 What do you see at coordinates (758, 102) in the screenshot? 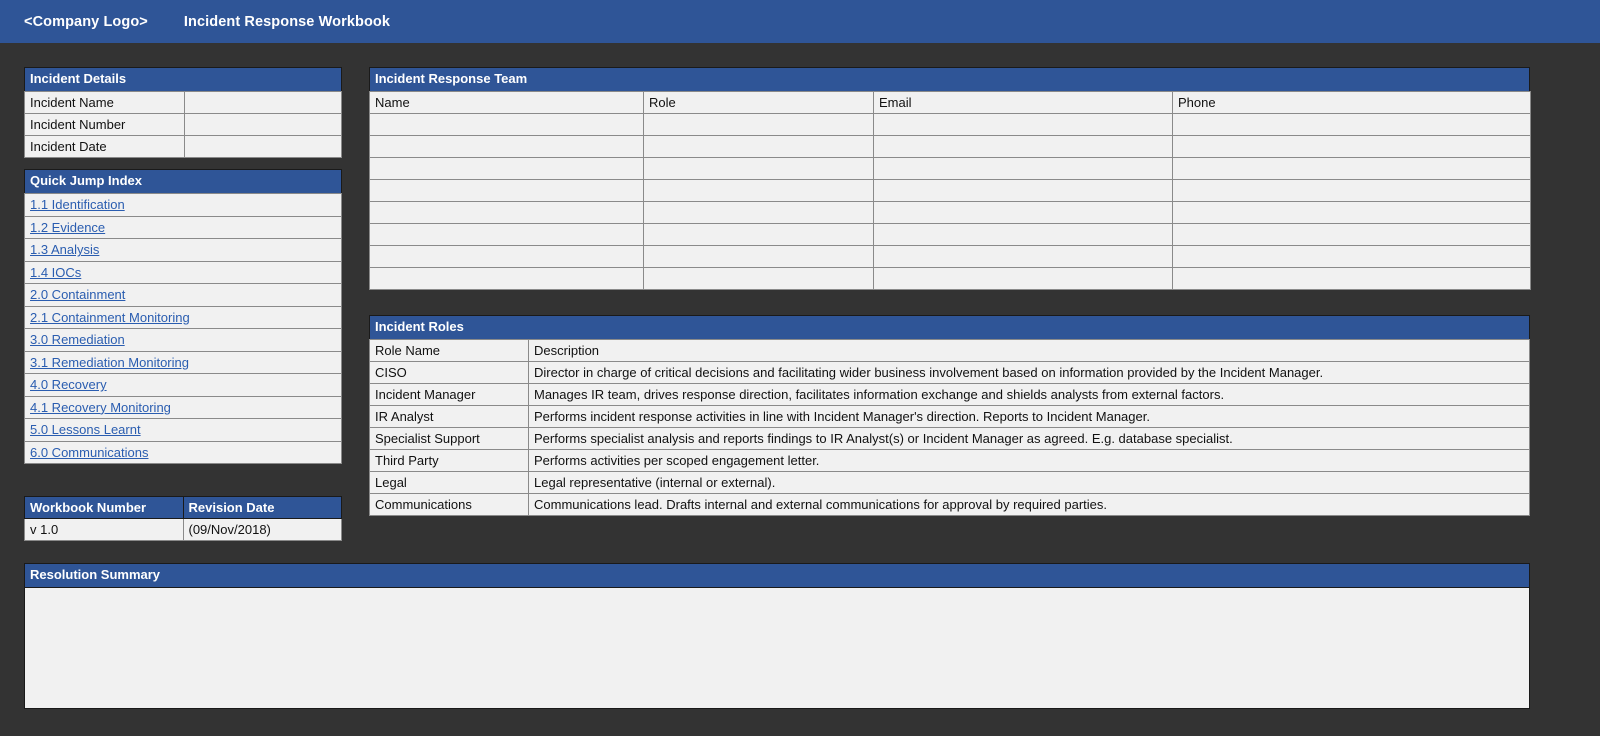
I see `column-header-role: Role` at bounding box center [758, 102].